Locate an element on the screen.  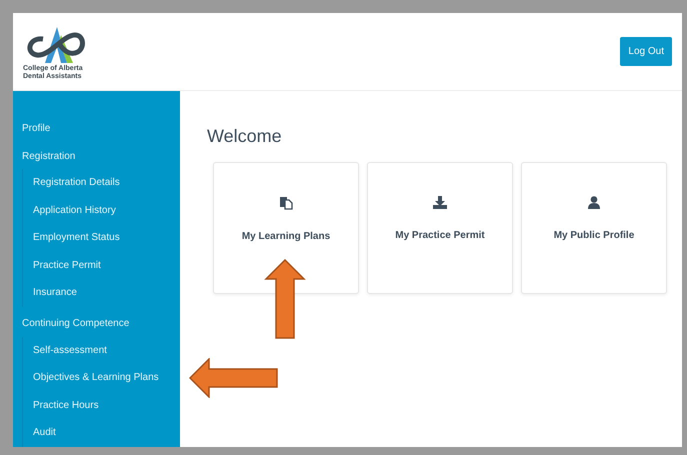
card-label: My Learning Plans is located at coordinates (286, 237).